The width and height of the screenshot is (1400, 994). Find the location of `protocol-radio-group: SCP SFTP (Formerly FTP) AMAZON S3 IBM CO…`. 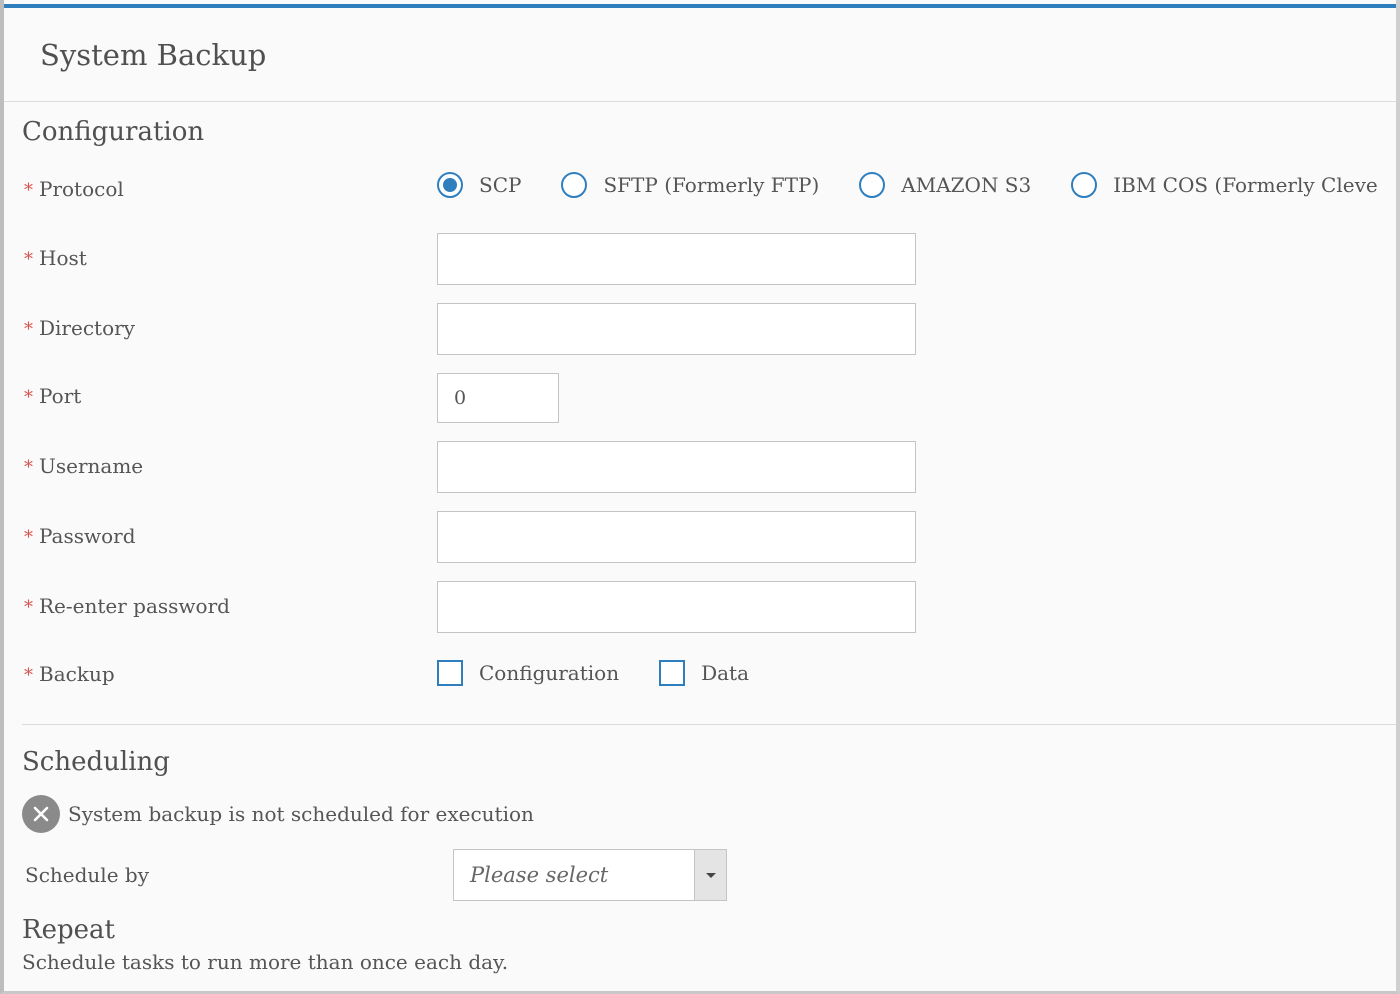

protocol-radio-group: SCP SFTP (Formerly FTP) AMAZON S3 IBM CO… is located at coordinates (916, 185).